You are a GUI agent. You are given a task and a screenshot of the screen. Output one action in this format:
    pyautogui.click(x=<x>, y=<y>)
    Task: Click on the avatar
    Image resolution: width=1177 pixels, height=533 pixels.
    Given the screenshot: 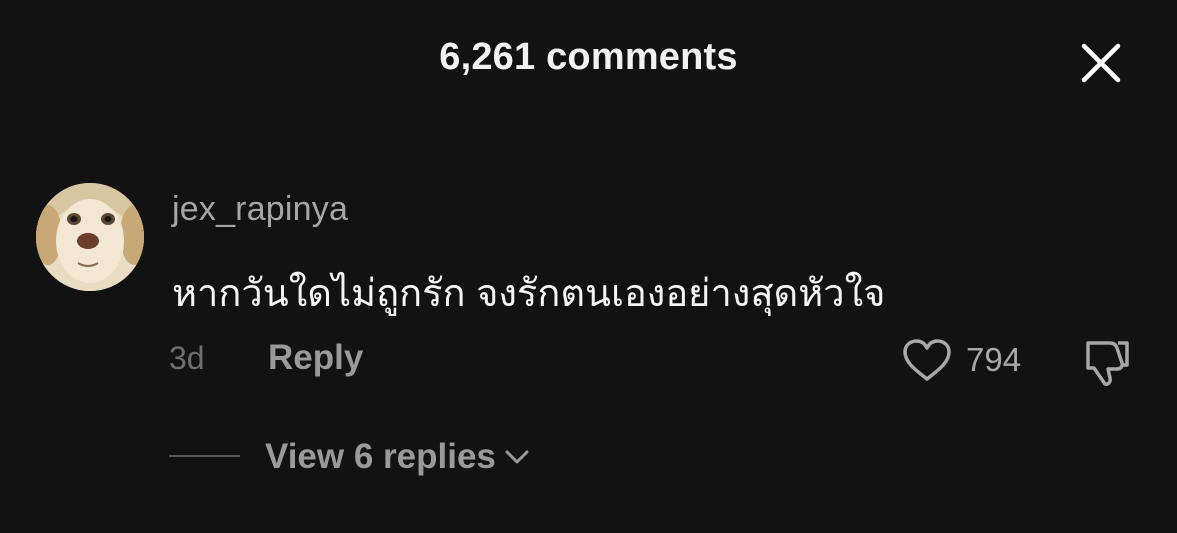 What is the action you would take?
    pyautogui.click(x=90, y=237)
    